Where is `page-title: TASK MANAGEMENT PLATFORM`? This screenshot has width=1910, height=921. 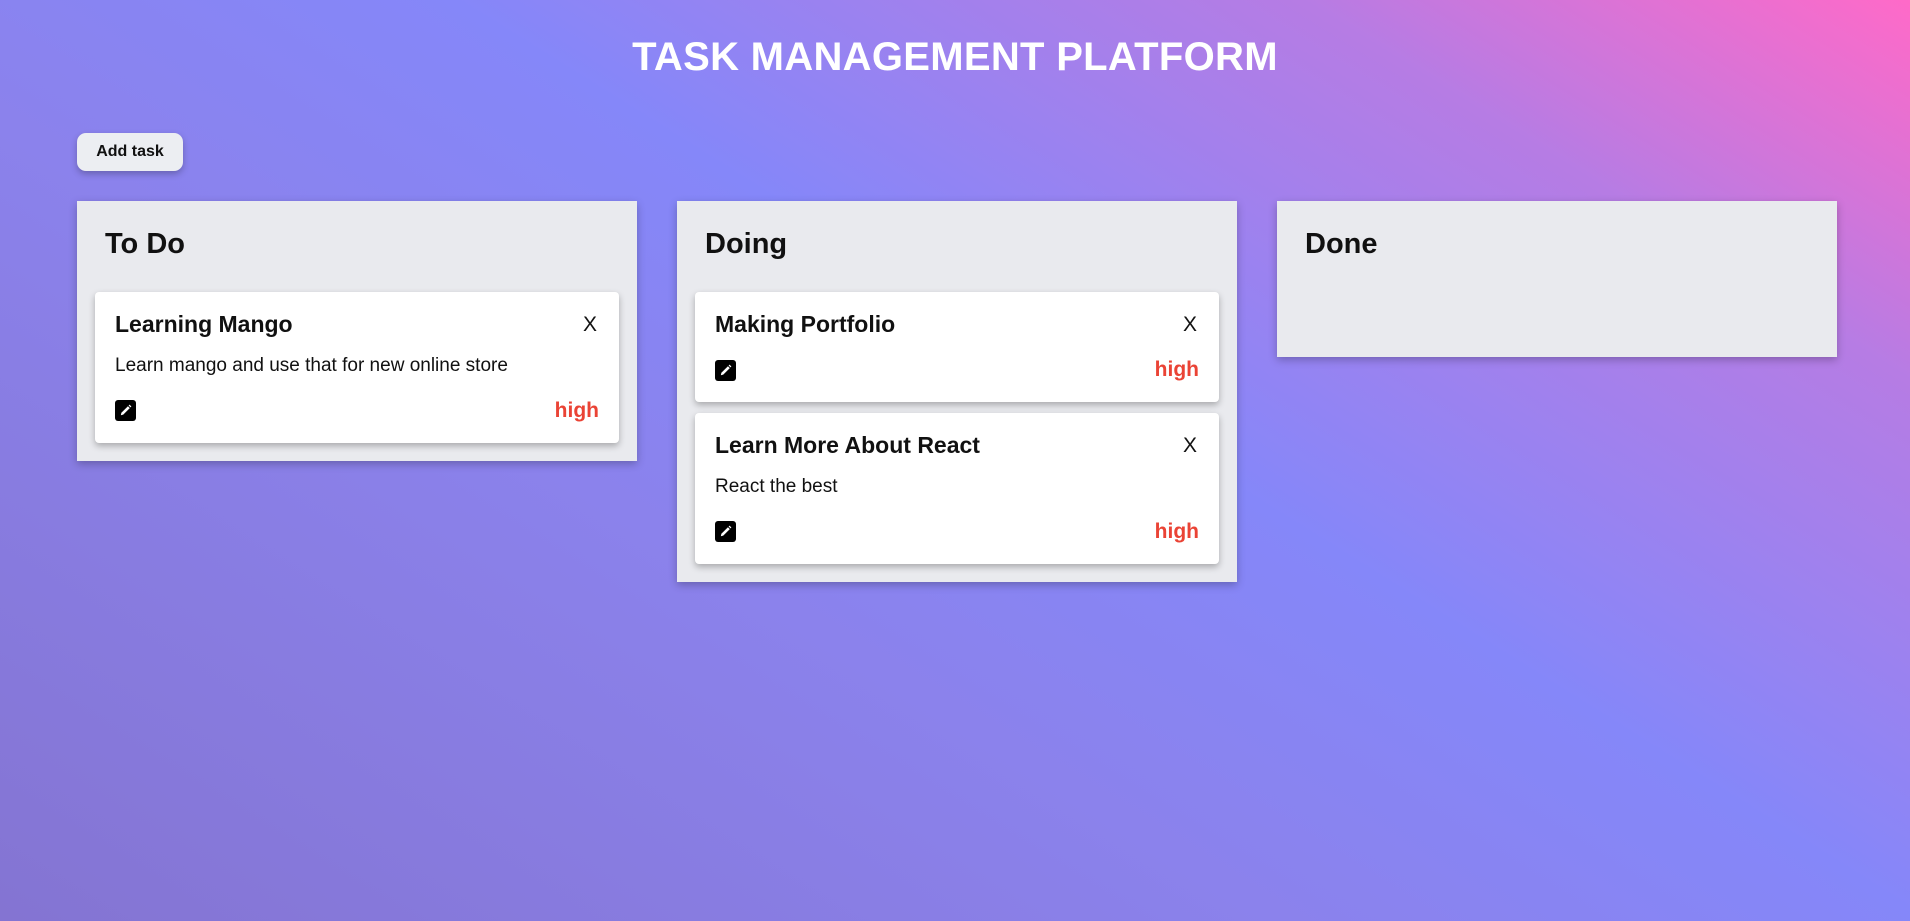 page-title: TASK MANAGEMENT PLATFORM is located at coordinates (955, 57).